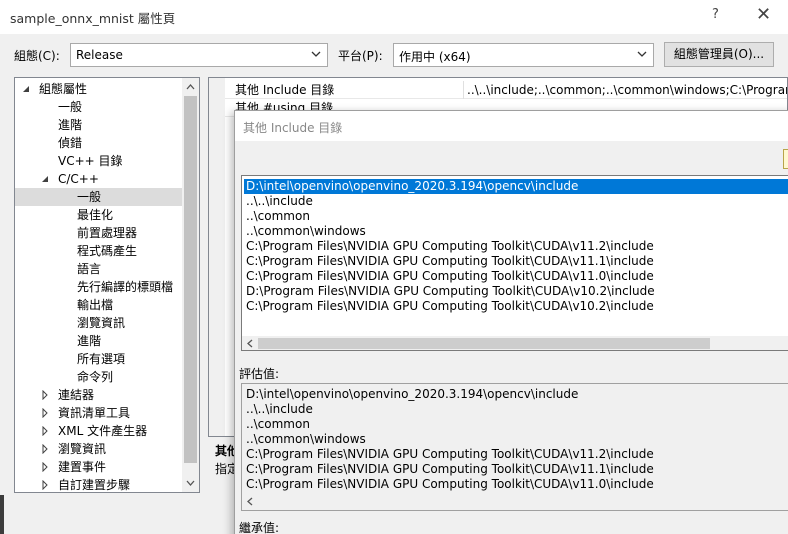  Describe the element at coordinates (101, 359) in the screenshot. I see `tree-item-label: 所有選項` at that location.